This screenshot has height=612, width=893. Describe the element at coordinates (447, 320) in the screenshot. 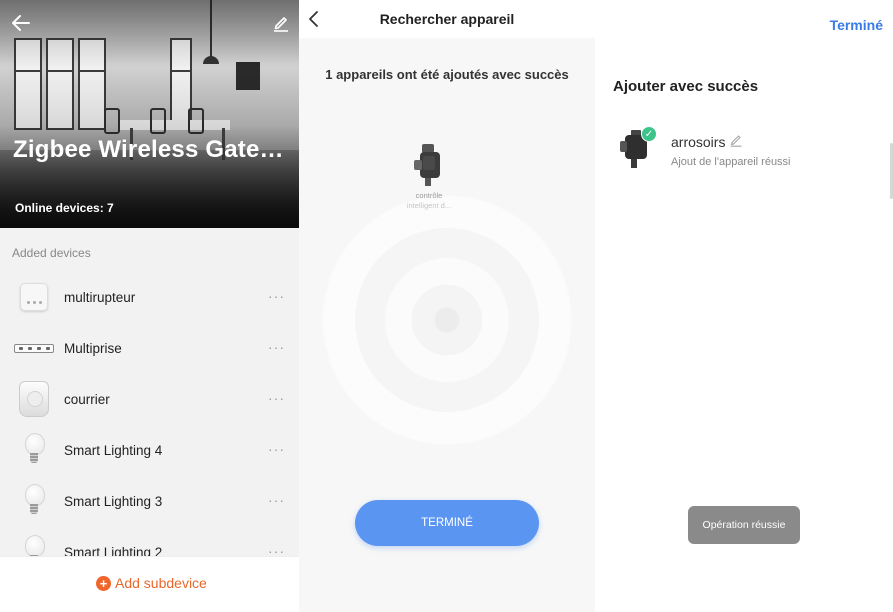

I see `scan-radar` at that location.